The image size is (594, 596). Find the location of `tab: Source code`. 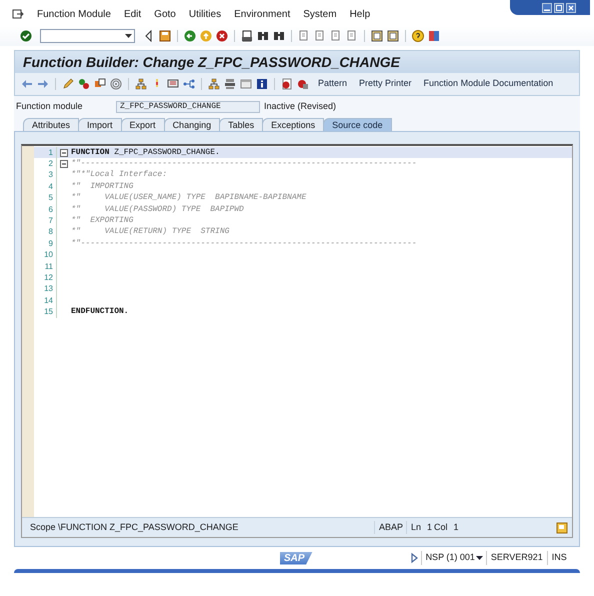

tab: Source code is located at coordinates (357, 124).